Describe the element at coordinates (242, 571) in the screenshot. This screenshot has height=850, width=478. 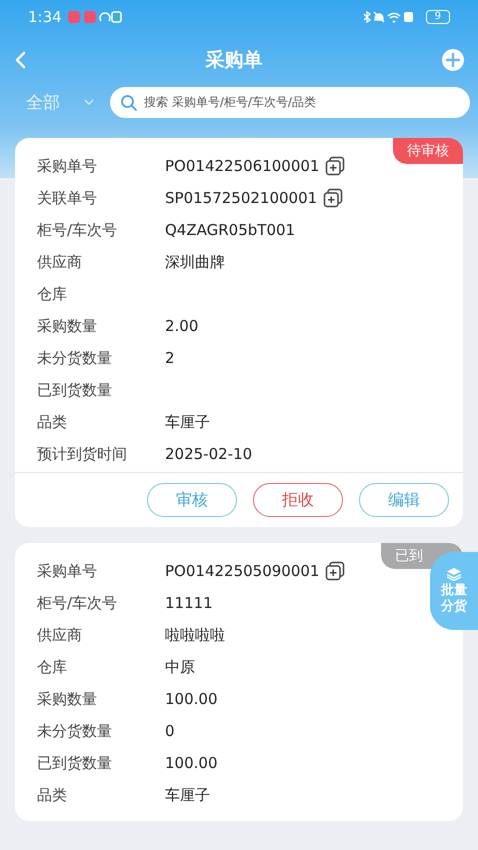
I see `field-value: PO01422505090001` at that location.